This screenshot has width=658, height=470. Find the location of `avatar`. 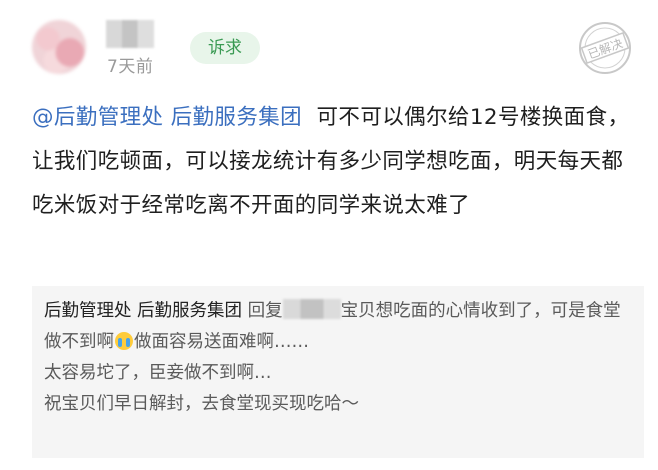

avatar is located at coordinates (59, 47).